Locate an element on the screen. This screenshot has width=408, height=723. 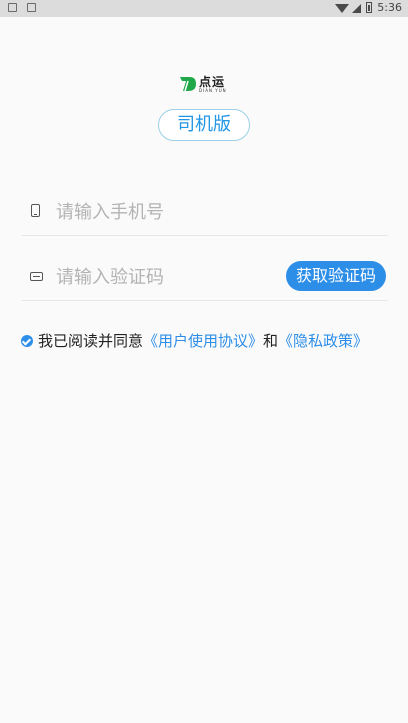
status-time: 5:36 is located at coordinates (389, 7).